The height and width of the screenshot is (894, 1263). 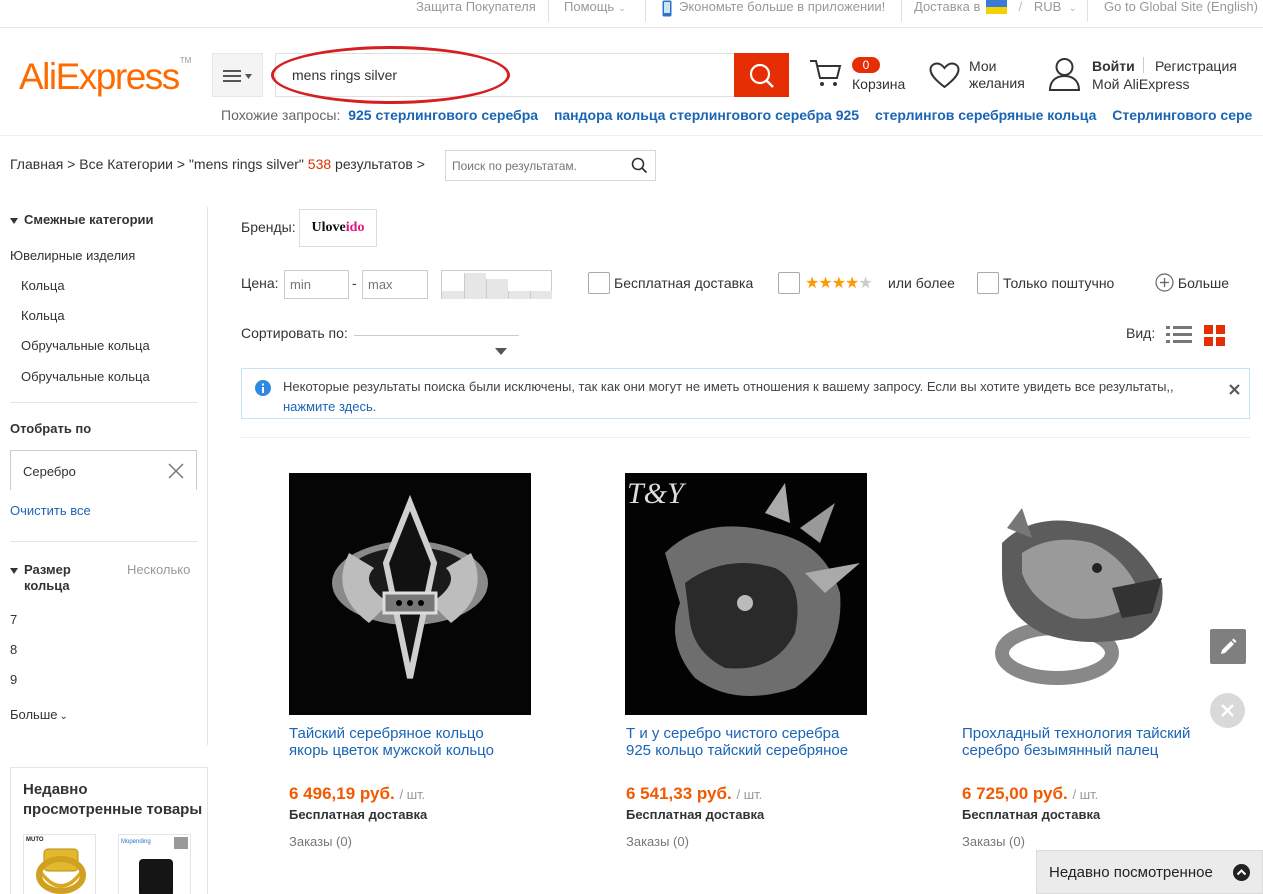 I want to click on product-title-line: 925 кольцо тайский серебряное, so click(x=737, y=750).